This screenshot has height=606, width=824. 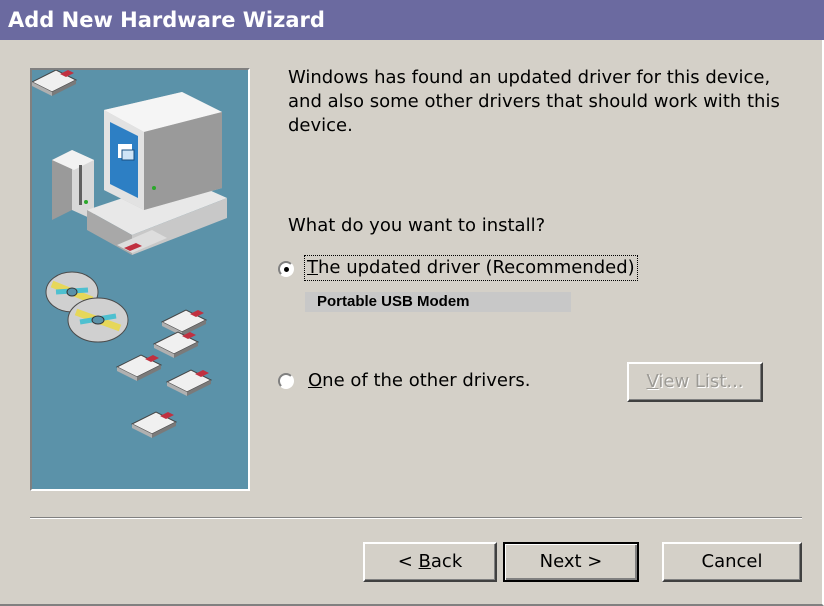 I want to click on back-button: < Back, so click(x=430, y=562).